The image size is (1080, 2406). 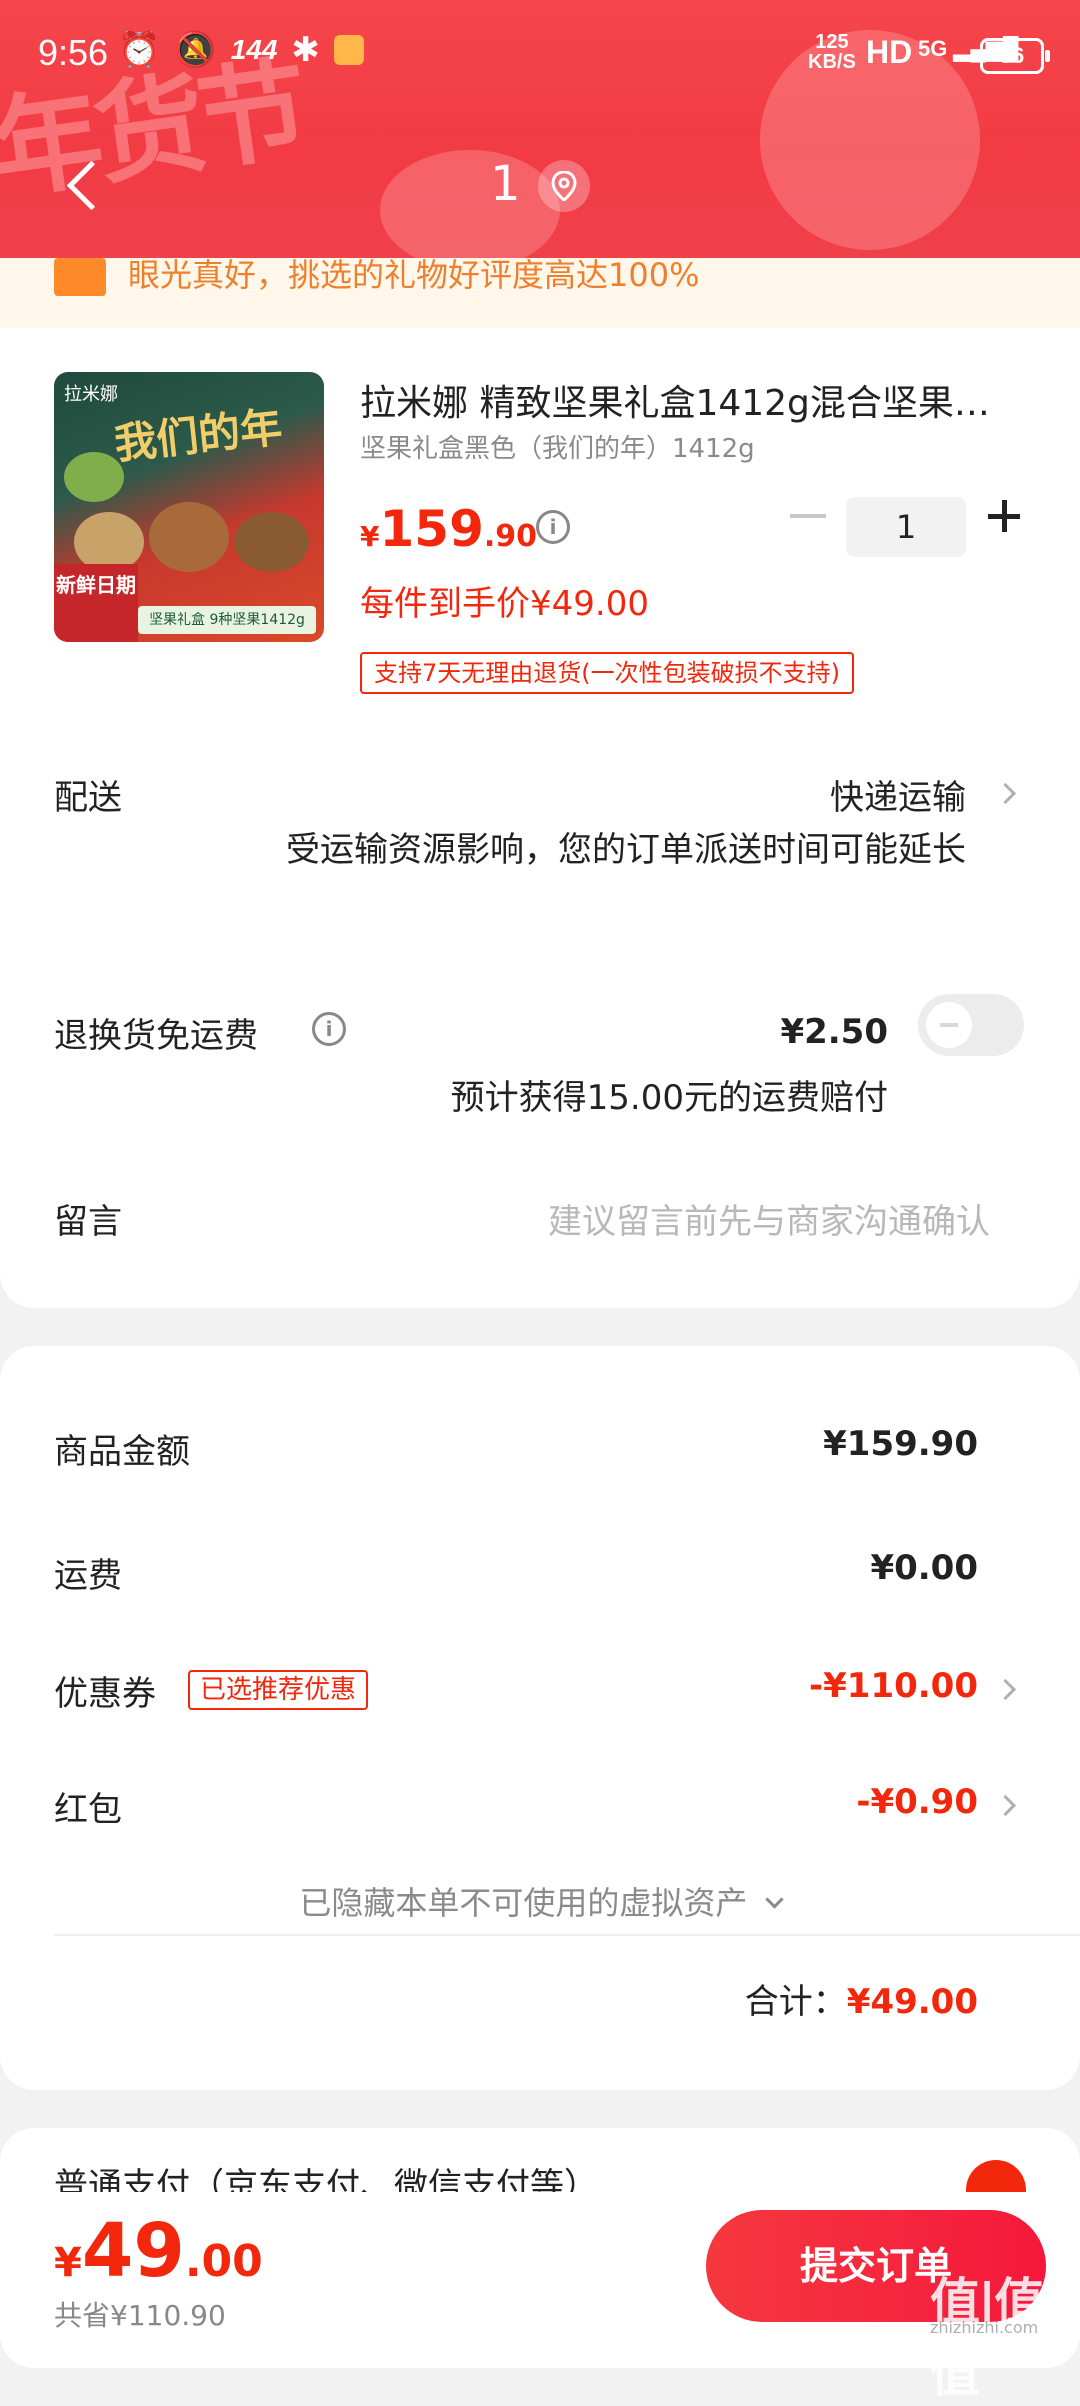 I want to click on total-row: 合计：¥49.00, so click(x=861, y=1998).